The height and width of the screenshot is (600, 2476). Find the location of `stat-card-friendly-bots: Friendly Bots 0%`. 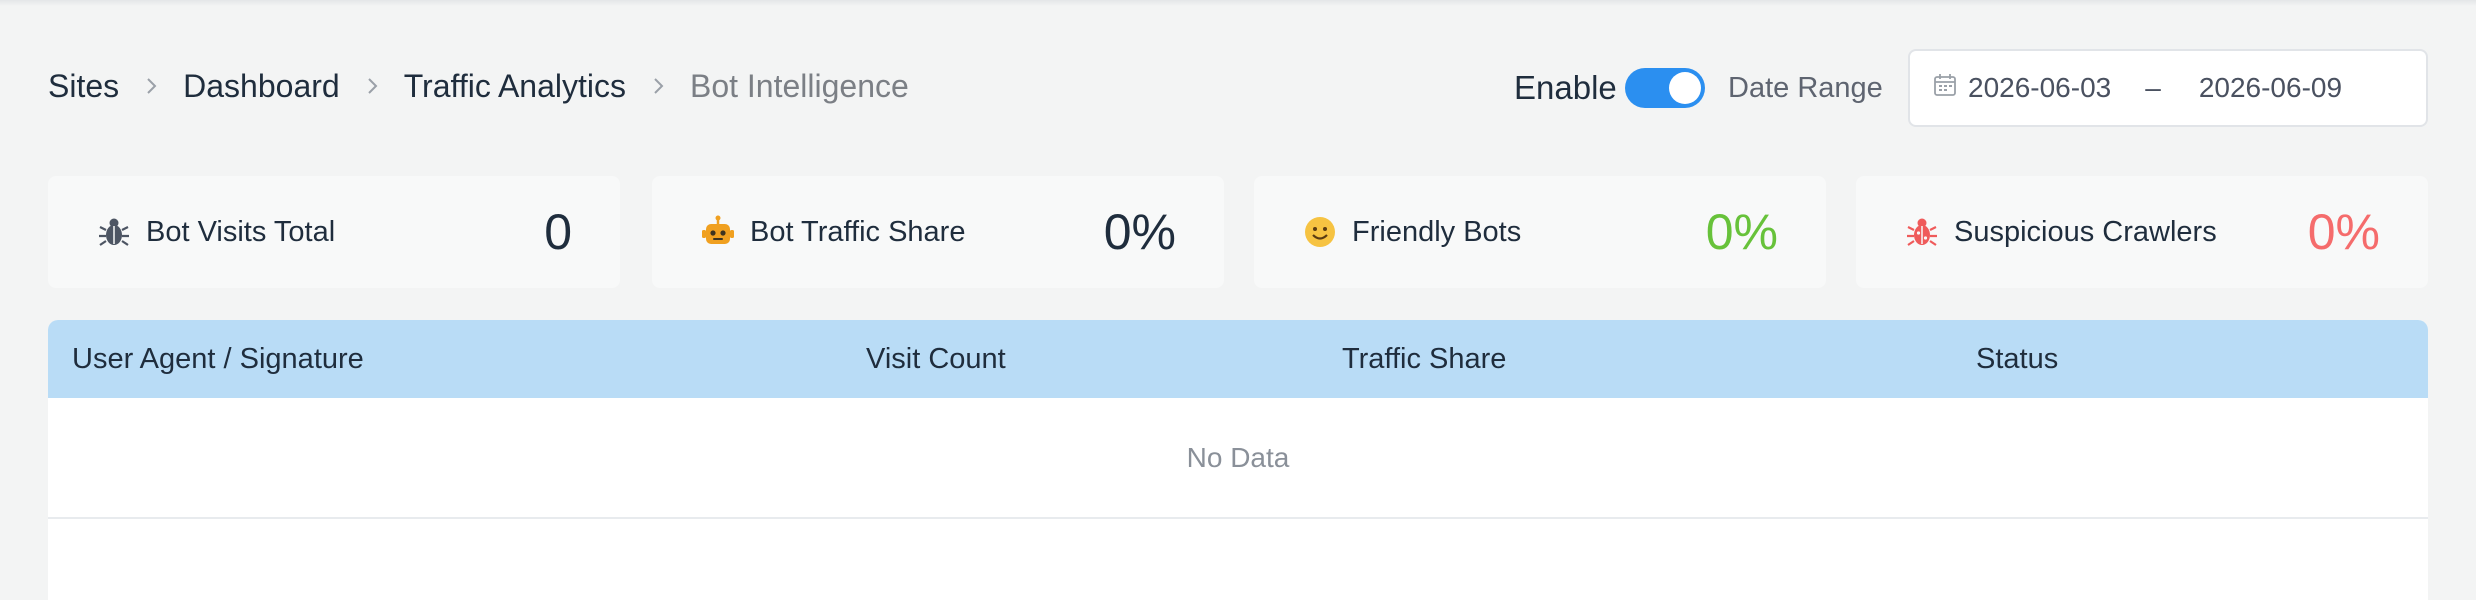

stat-card-friendly-bots: Friendly Bots 0% is located at coordinates (1540, 232).